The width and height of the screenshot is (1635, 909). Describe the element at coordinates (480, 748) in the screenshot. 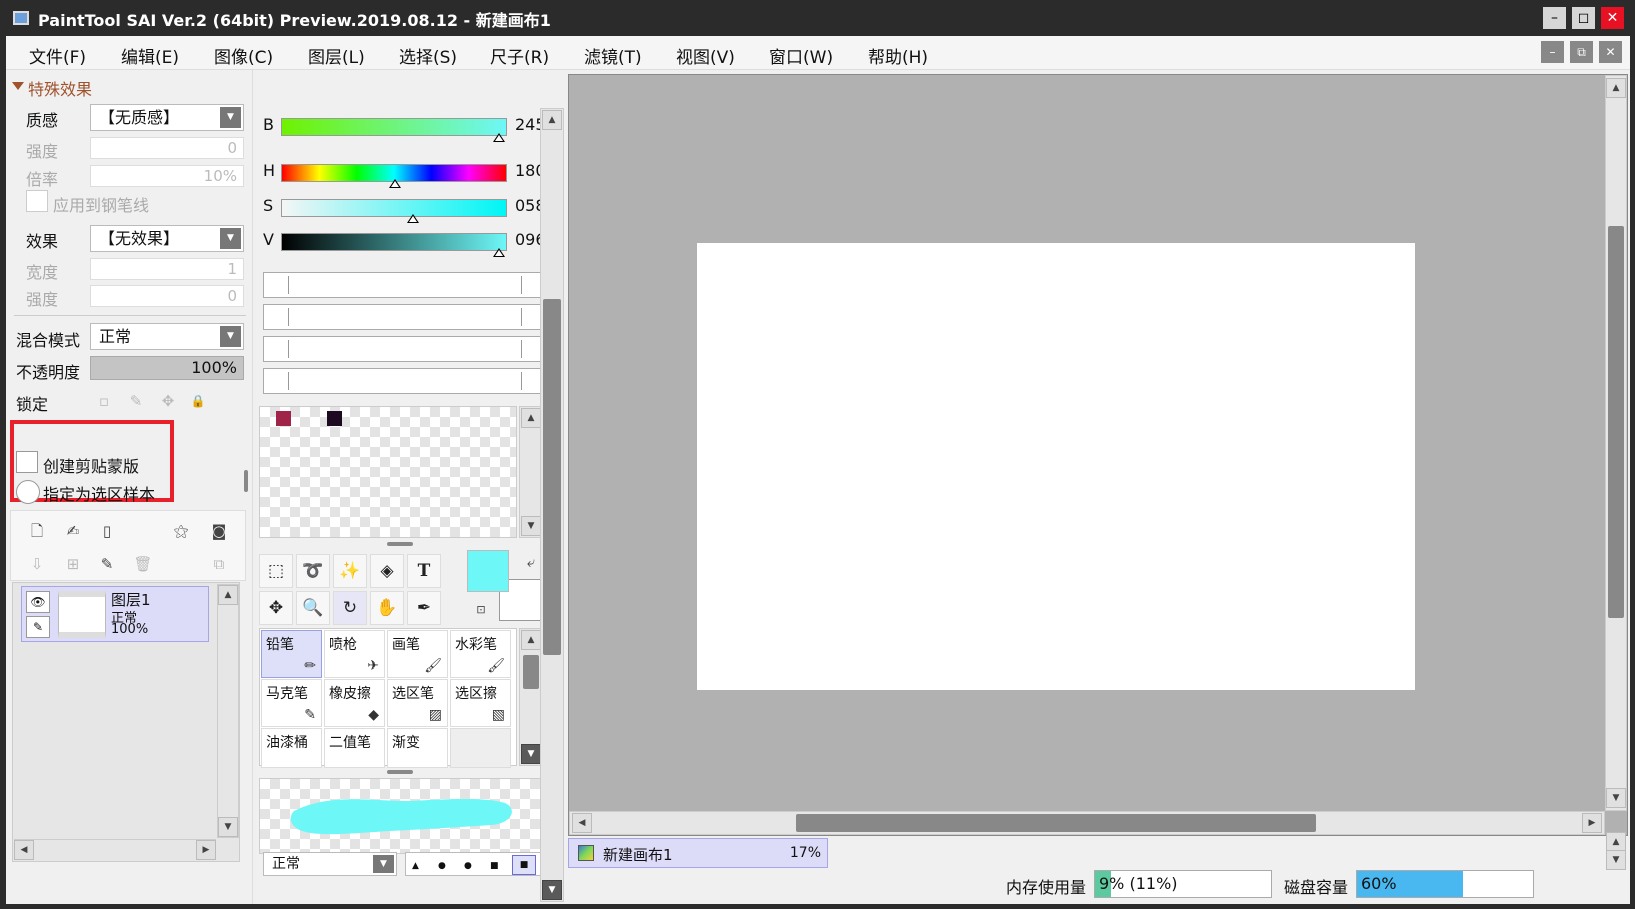

I see `empty-brush-slot` at that location.